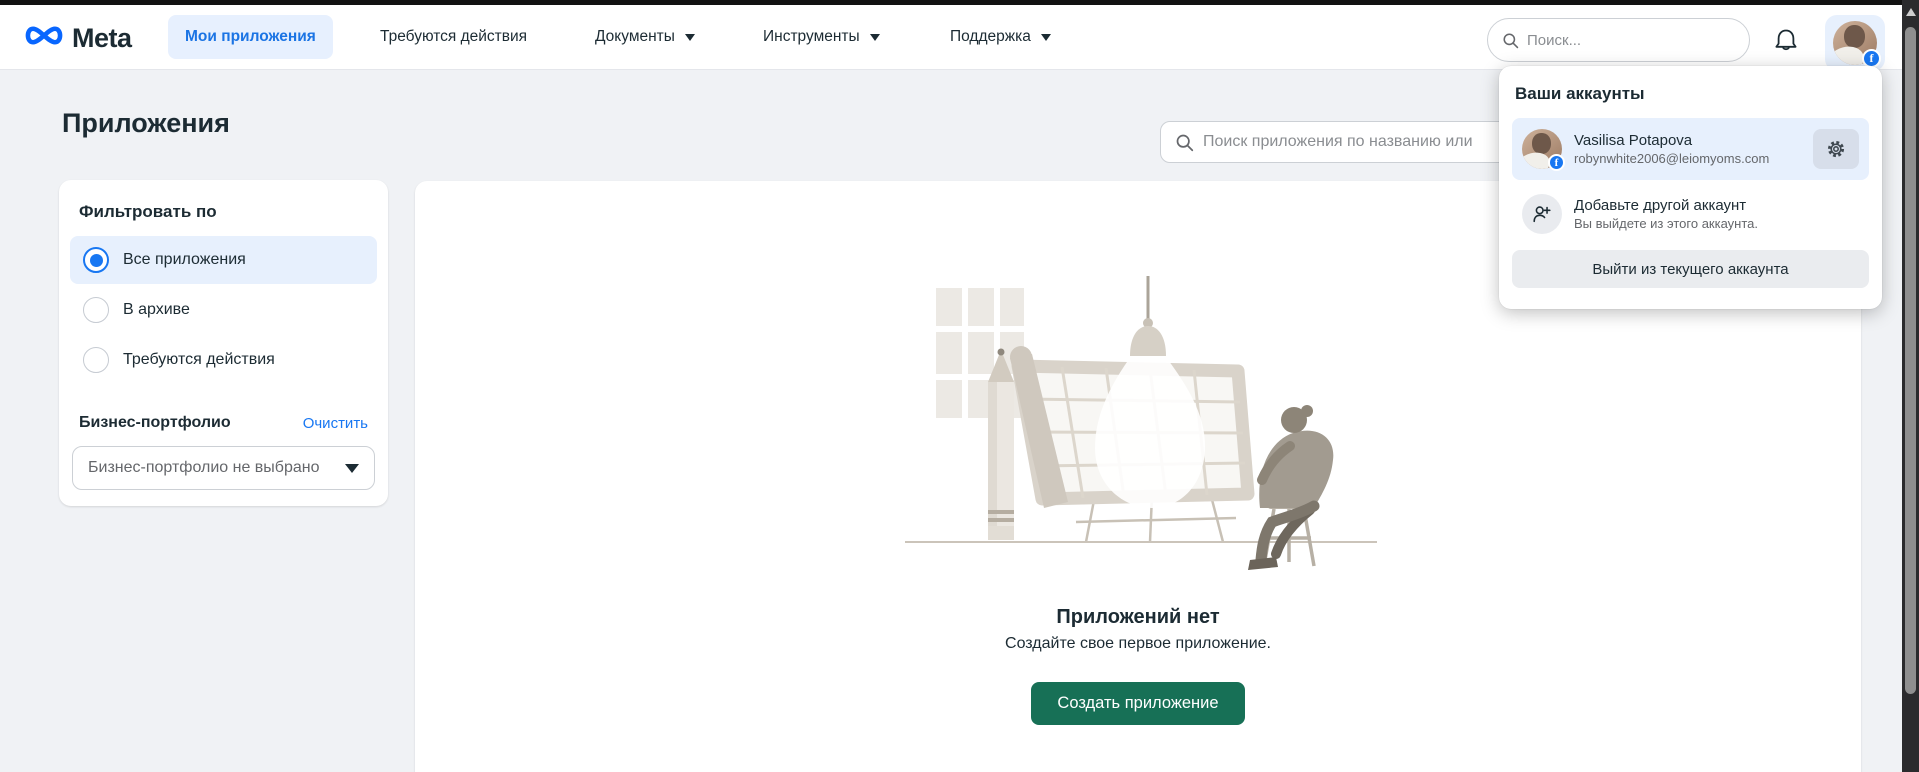 This screenshot has width=1919, height=772. I want to click on vertical-scrollbar, so click(1910, 386).